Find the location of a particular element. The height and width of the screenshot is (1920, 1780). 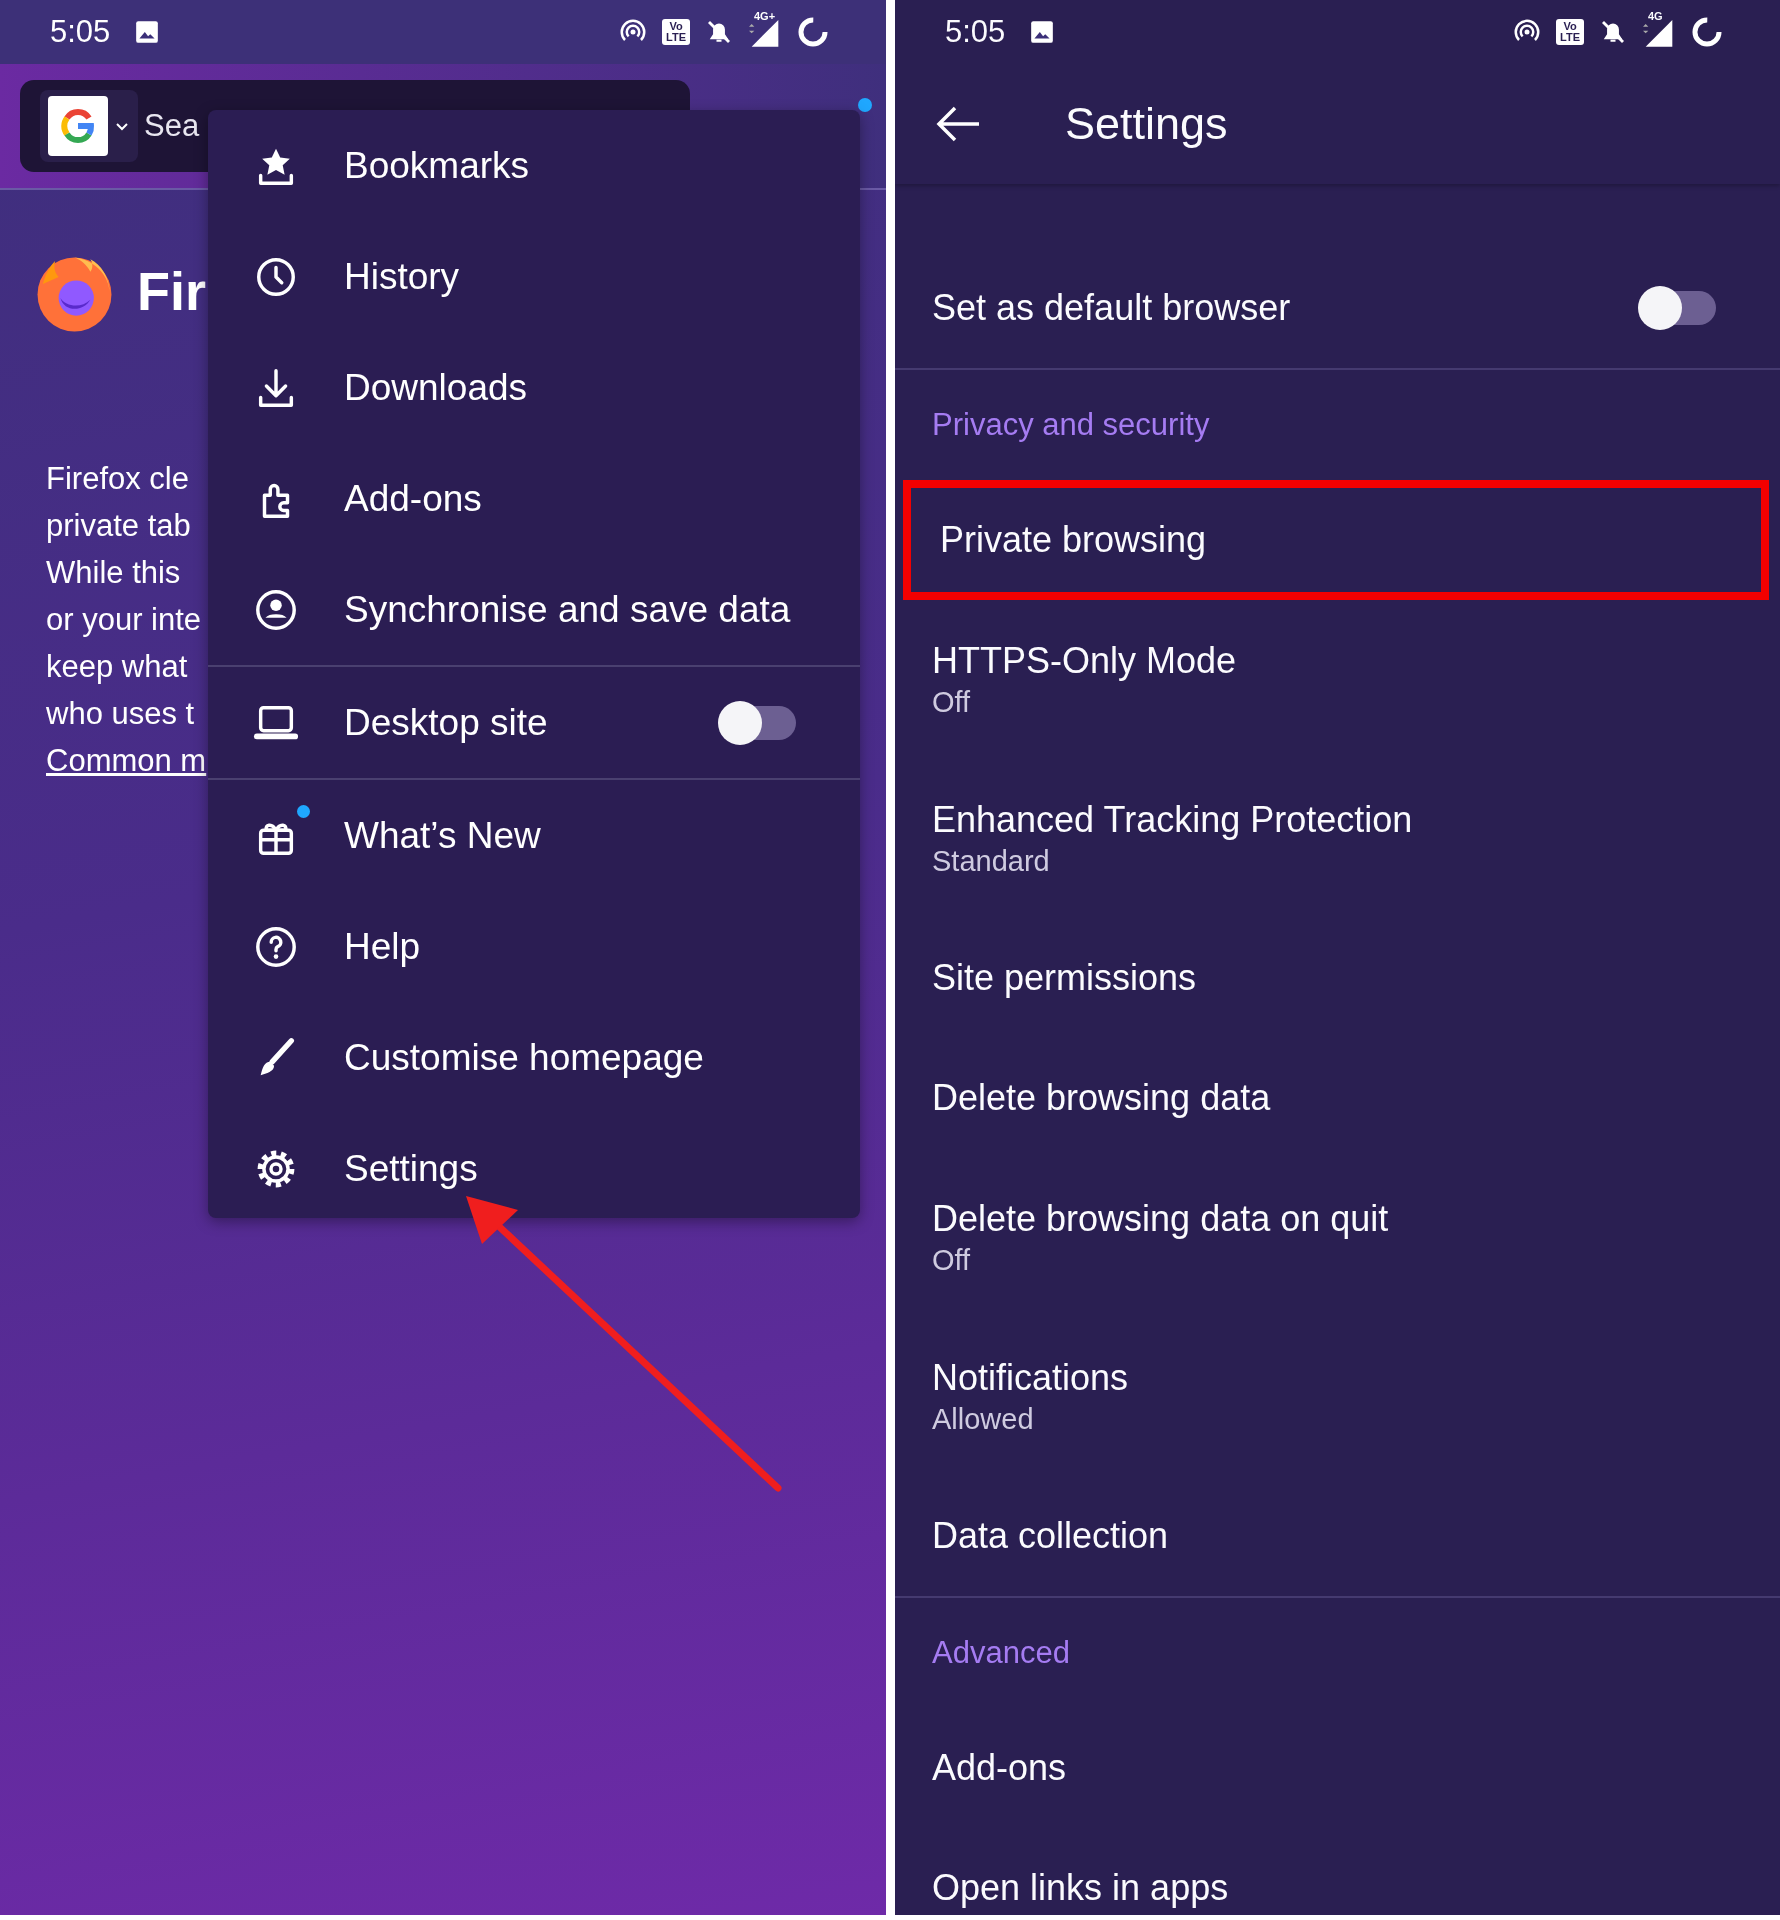

paragraph-line: private tab is located at coordinates (119, 526).